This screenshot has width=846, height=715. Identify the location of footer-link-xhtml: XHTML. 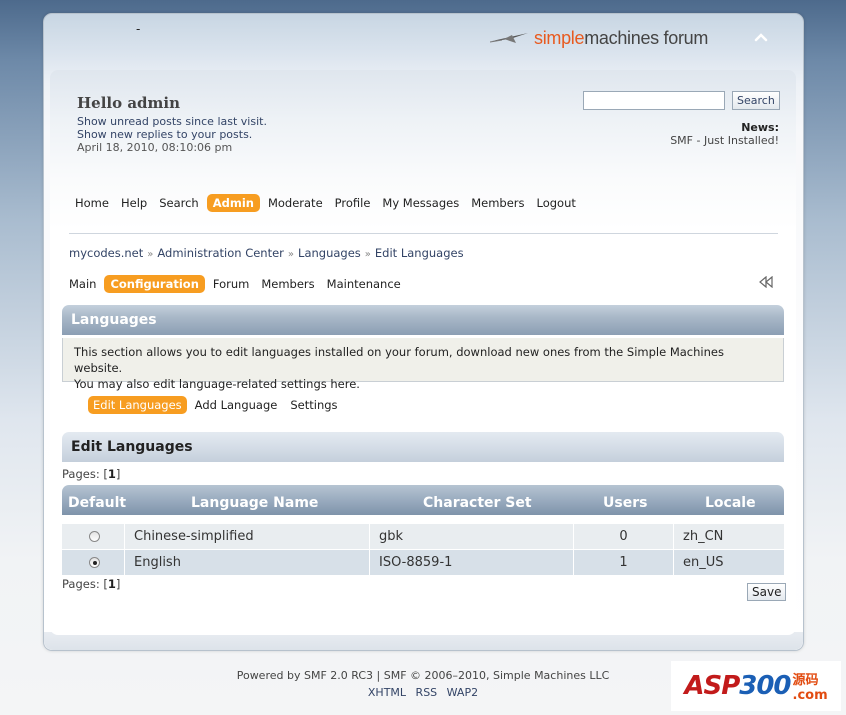
(387, 692).